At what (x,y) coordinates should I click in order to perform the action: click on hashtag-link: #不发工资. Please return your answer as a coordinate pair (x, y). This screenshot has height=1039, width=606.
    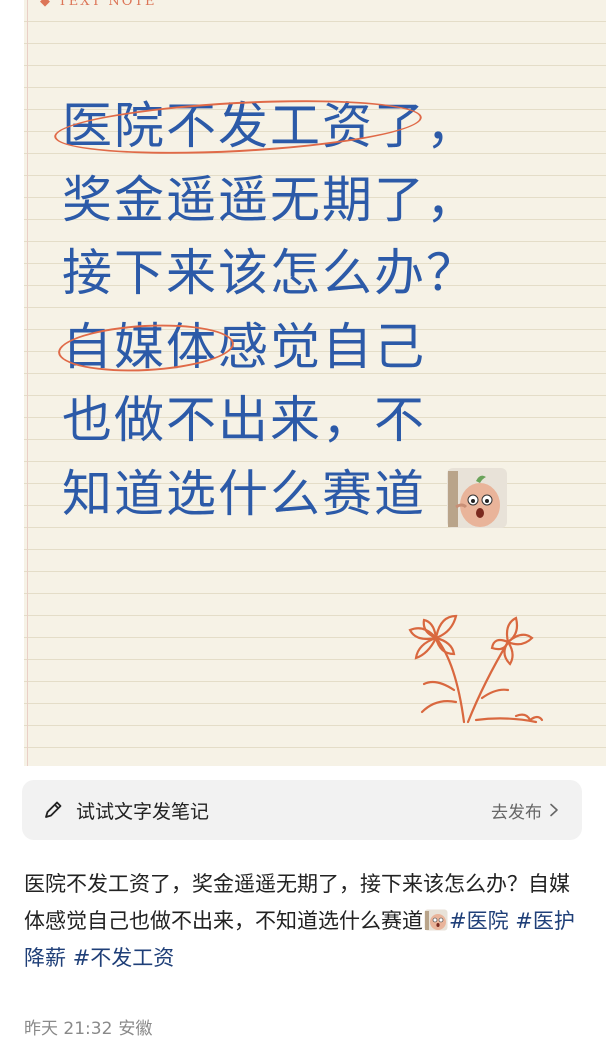
    Looking at the image, I should click on (124, 958).